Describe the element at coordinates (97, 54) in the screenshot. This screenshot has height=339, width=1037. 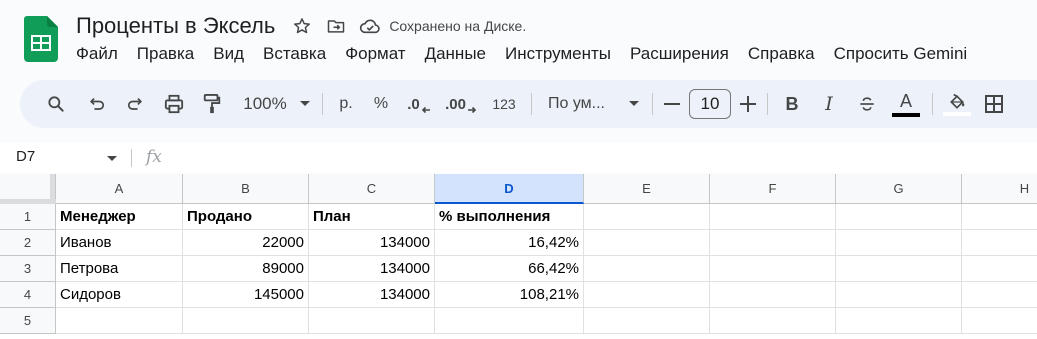
I see `menu-file: Файл` at that location.